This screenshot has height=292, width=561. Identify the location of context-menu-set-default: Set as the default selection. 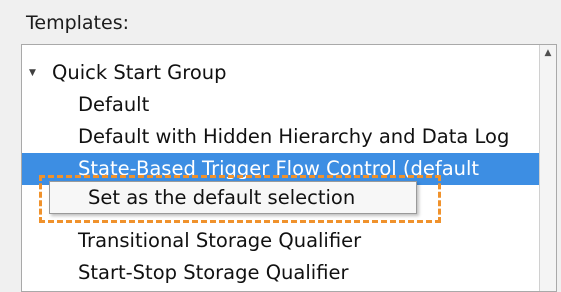
(233, 197).